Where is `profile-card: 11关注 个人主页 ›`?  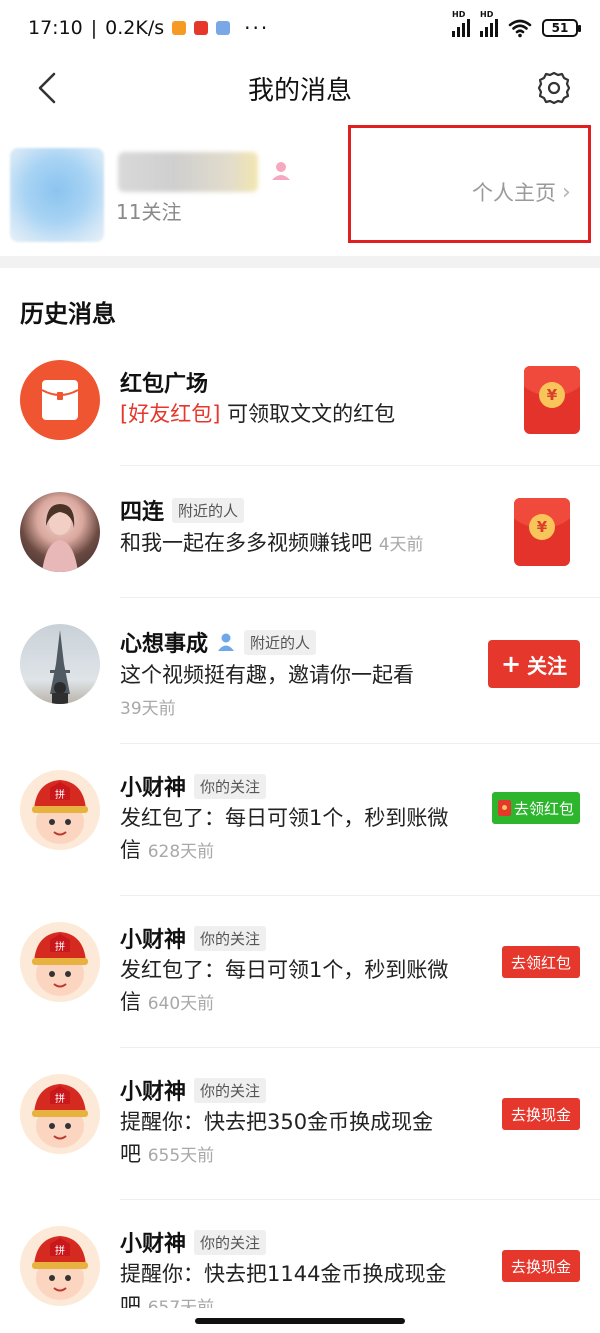 profile-card: 11关注 个人主页 › is located at coordinates (300, 188).